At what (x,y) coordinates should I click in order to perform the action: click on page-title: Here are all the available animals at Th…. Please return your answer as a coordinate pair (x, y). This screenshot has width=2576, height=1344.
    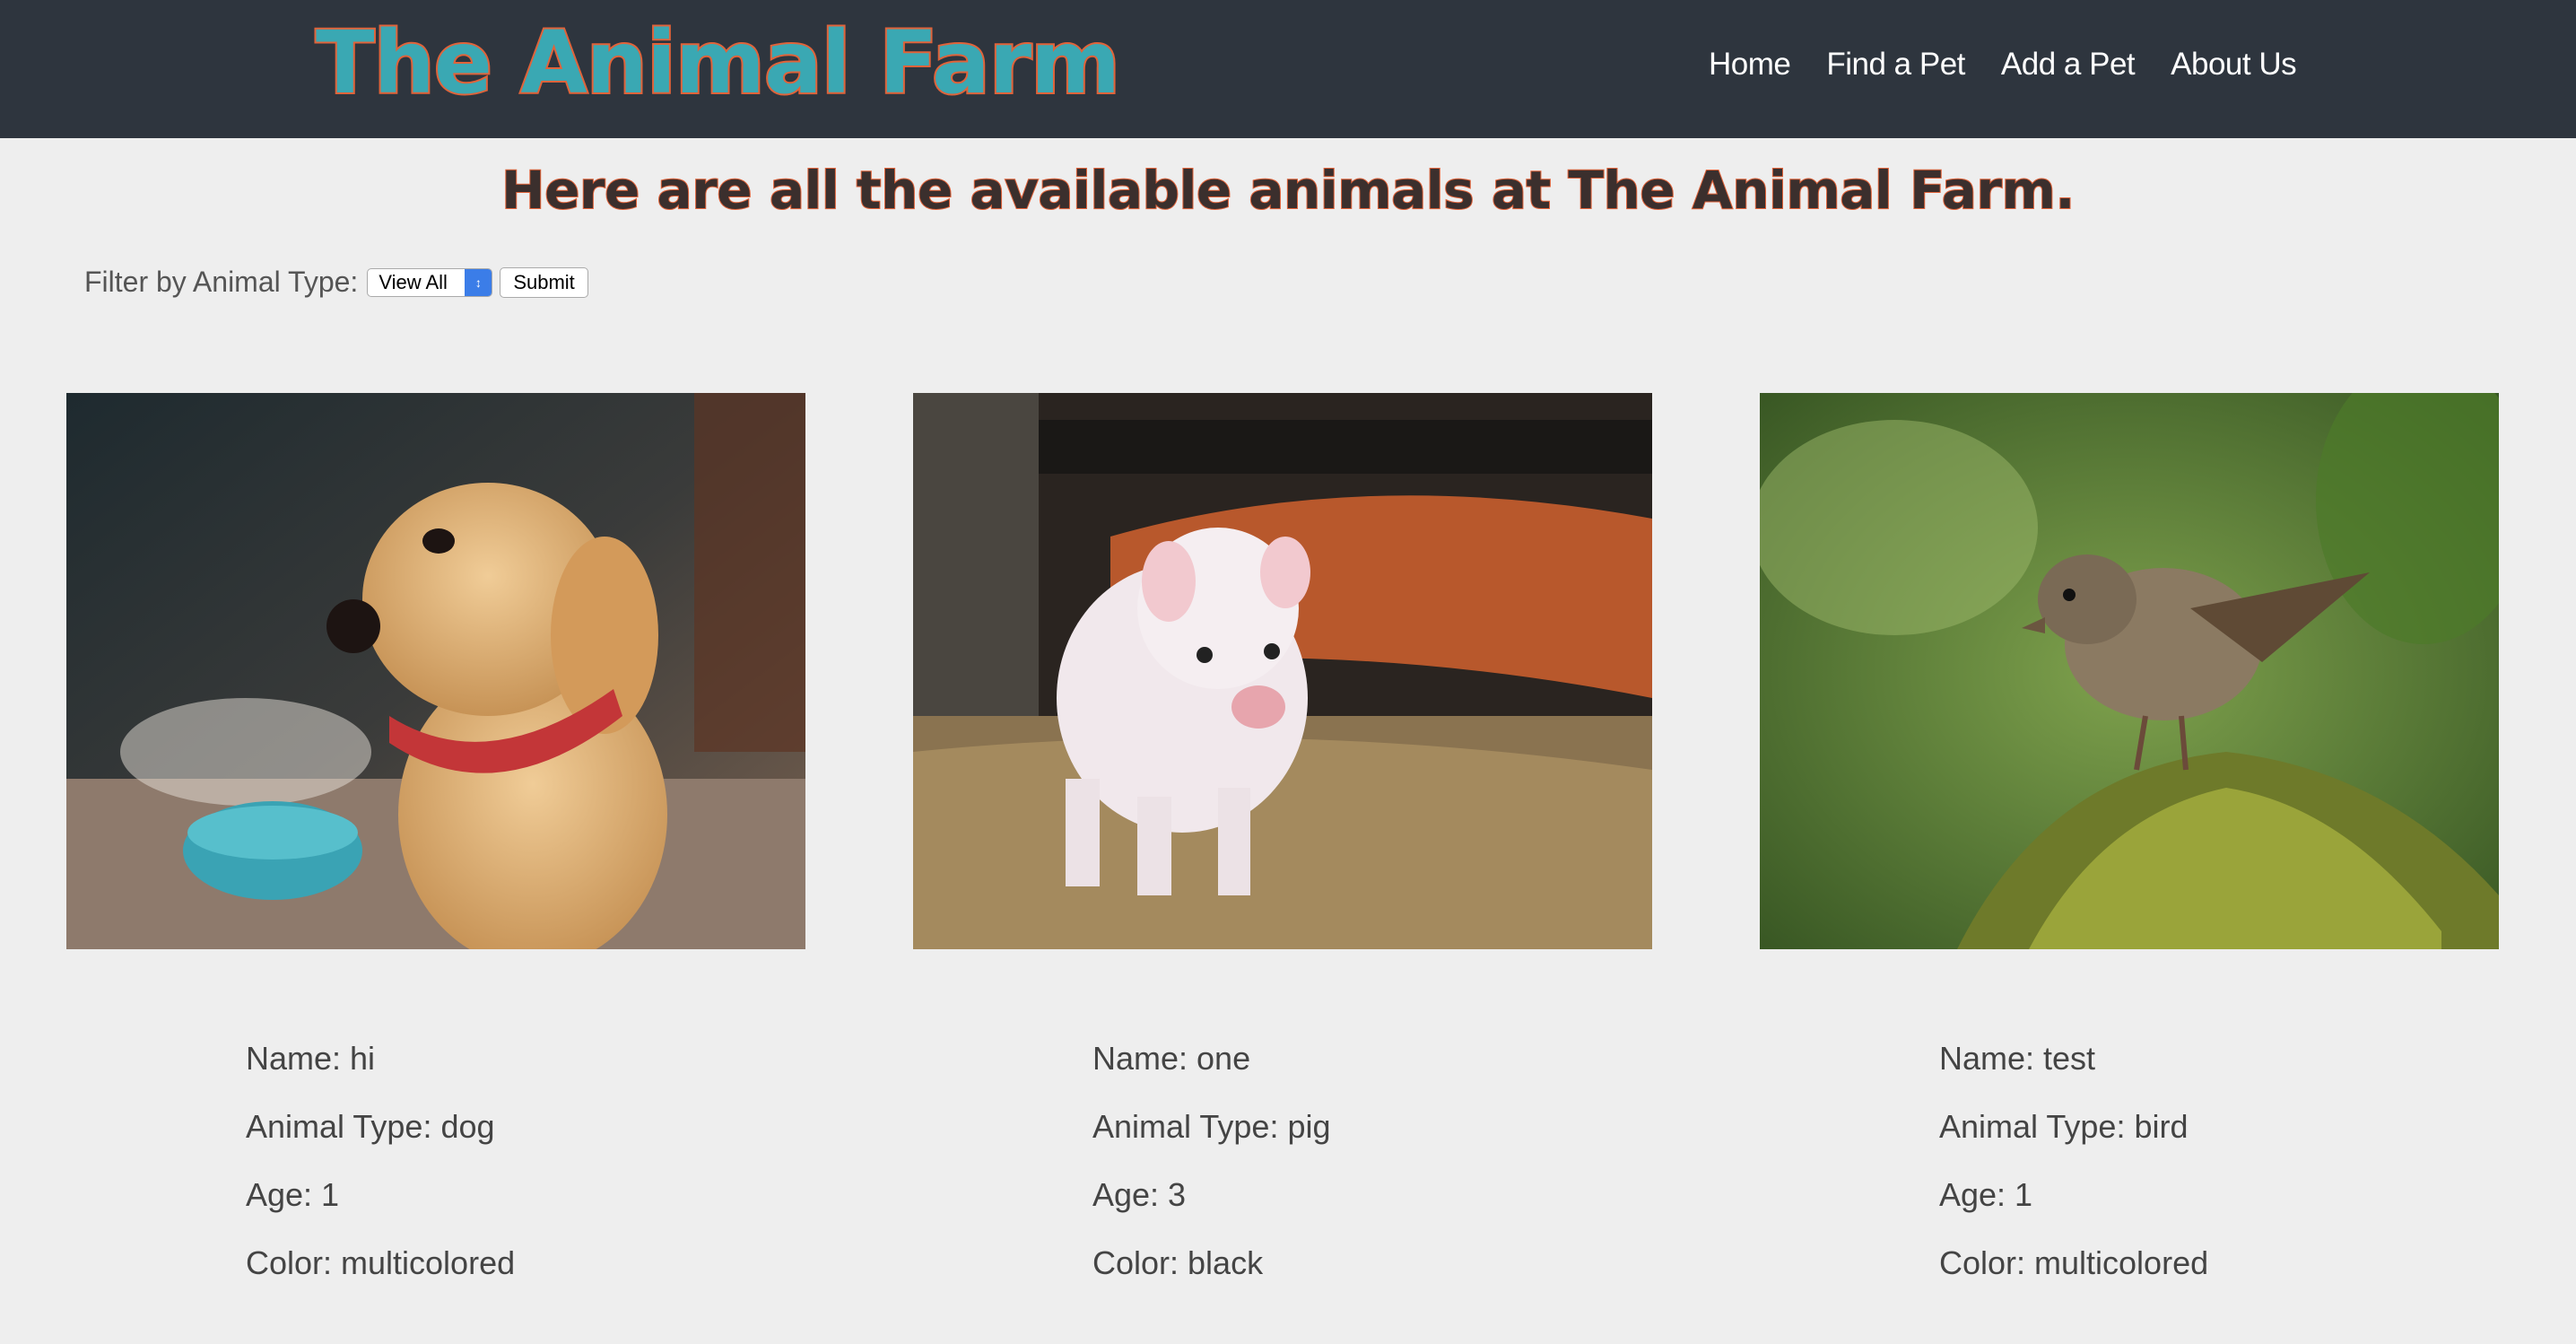
    Looking at the image, I should click on (1288, 190).